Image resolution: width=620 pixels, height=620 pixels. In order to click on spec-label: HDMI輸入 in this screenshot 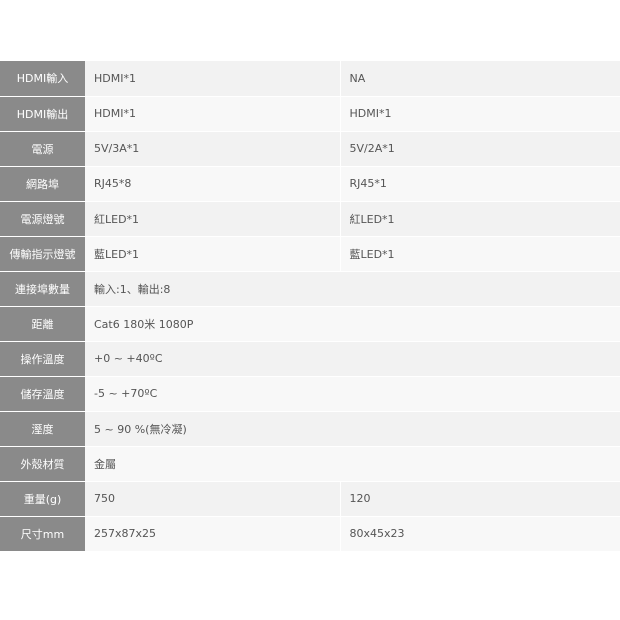, I will do `click(42, 79)`.